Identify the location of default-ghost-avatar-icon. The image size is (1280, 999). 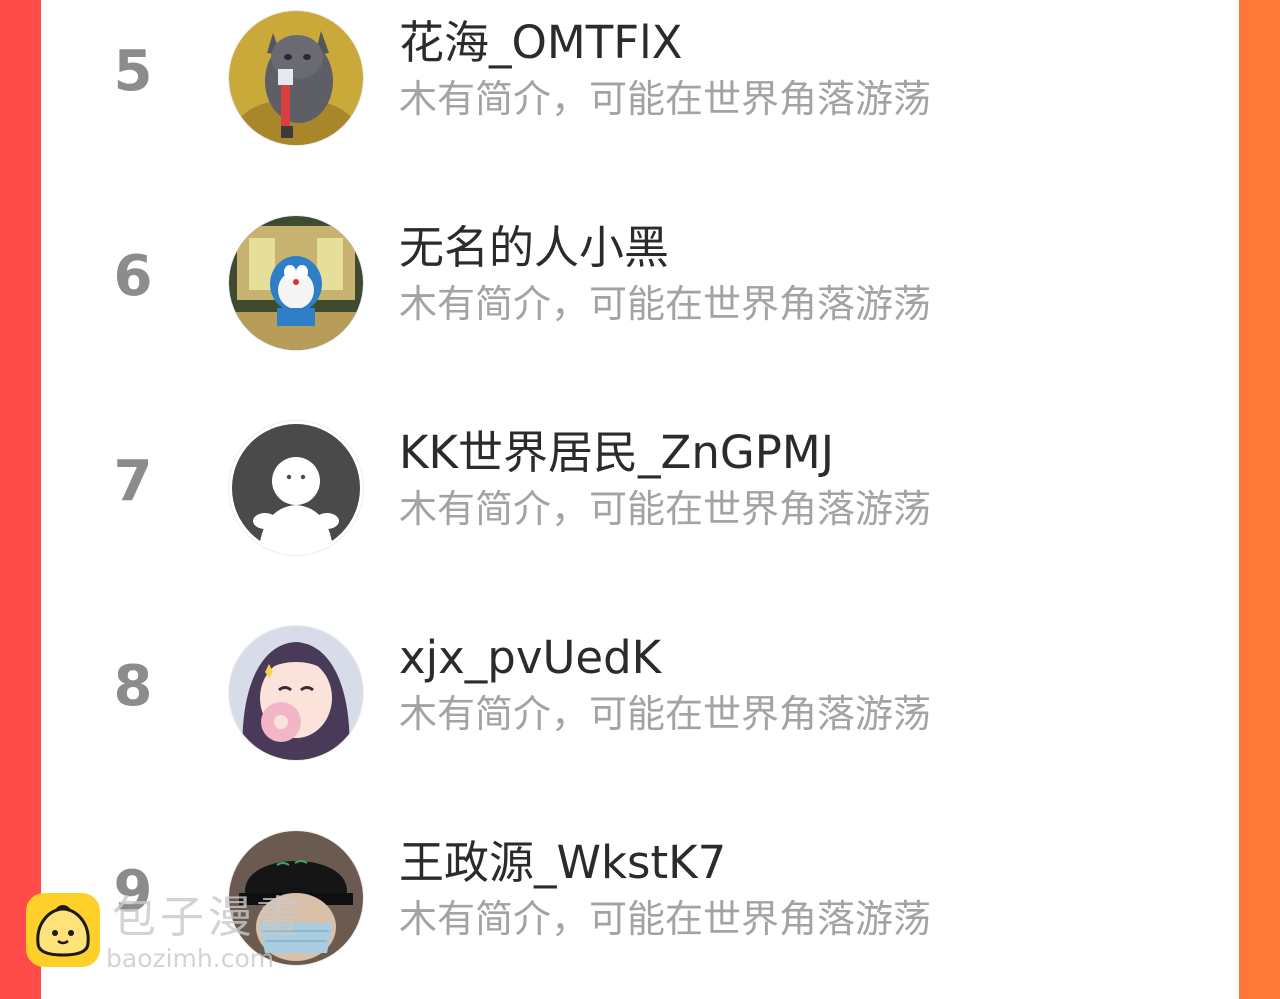
(296, 488).